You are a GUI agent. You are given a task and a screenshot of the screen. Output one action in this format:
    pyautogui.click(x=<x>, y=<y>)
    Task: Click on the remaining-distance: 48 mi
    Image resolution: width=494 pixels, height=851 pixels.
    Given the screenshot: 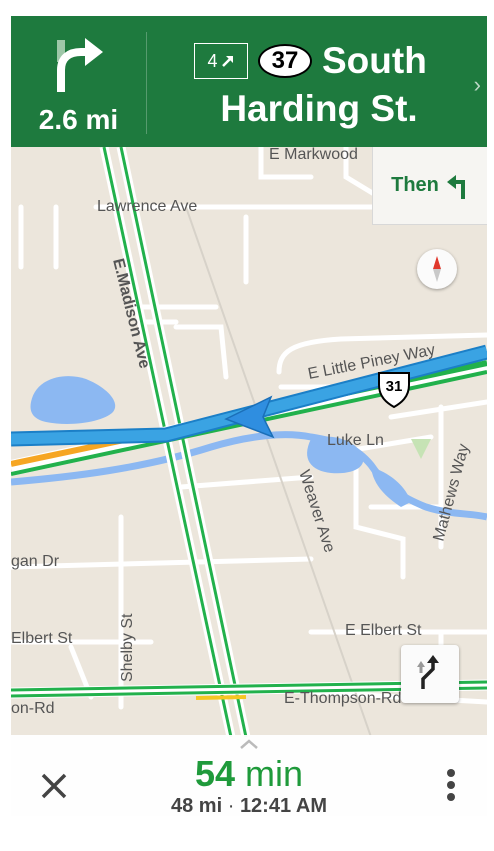 What is the action you would take?
    pyautogui.click(x=196, y=805)
    